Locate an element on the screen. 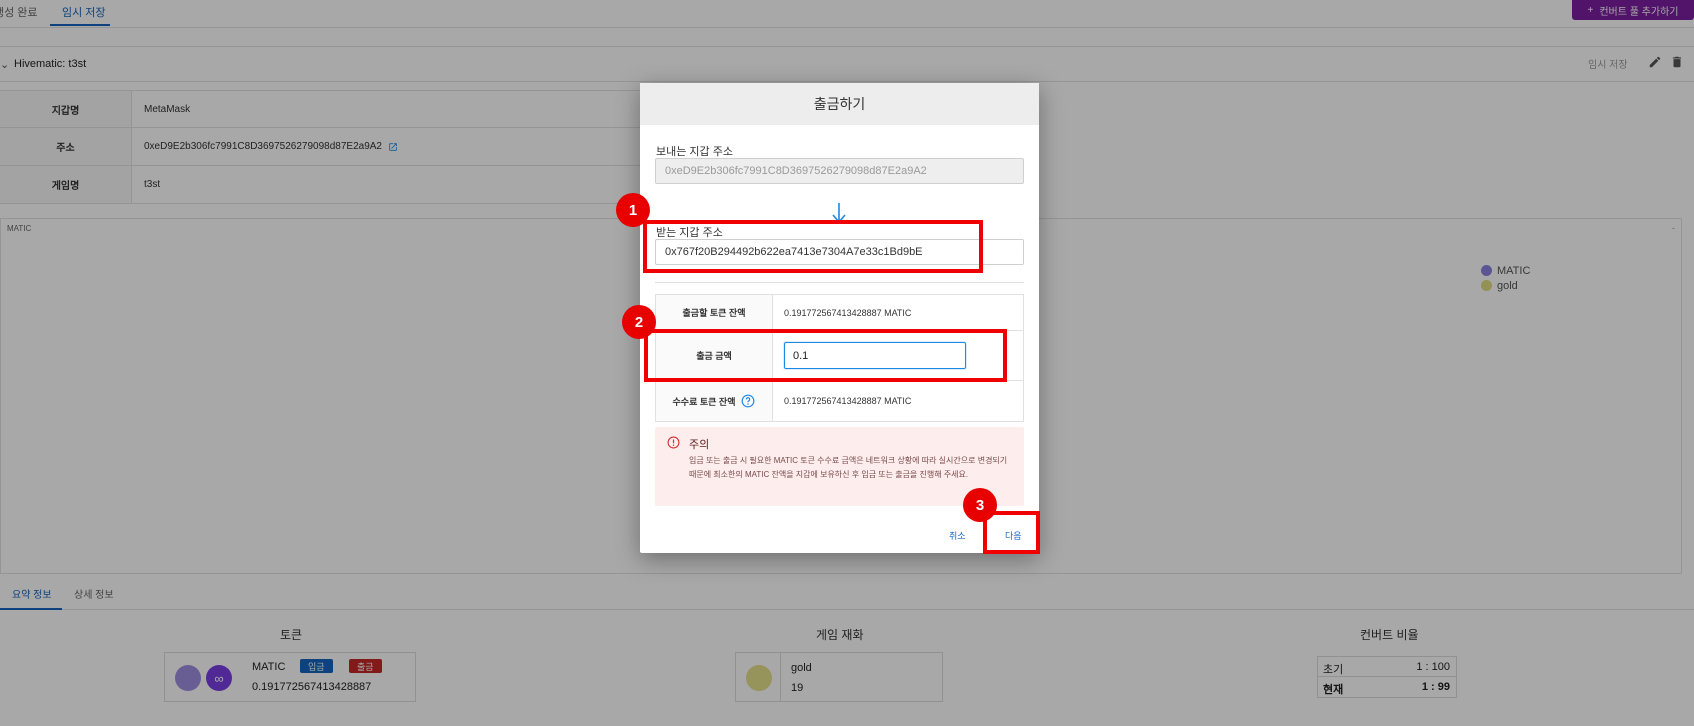 This screenshot has width=1694, height=726. from-address-label: 보내는 지갑 주소 is located at coordinates (694, 152).